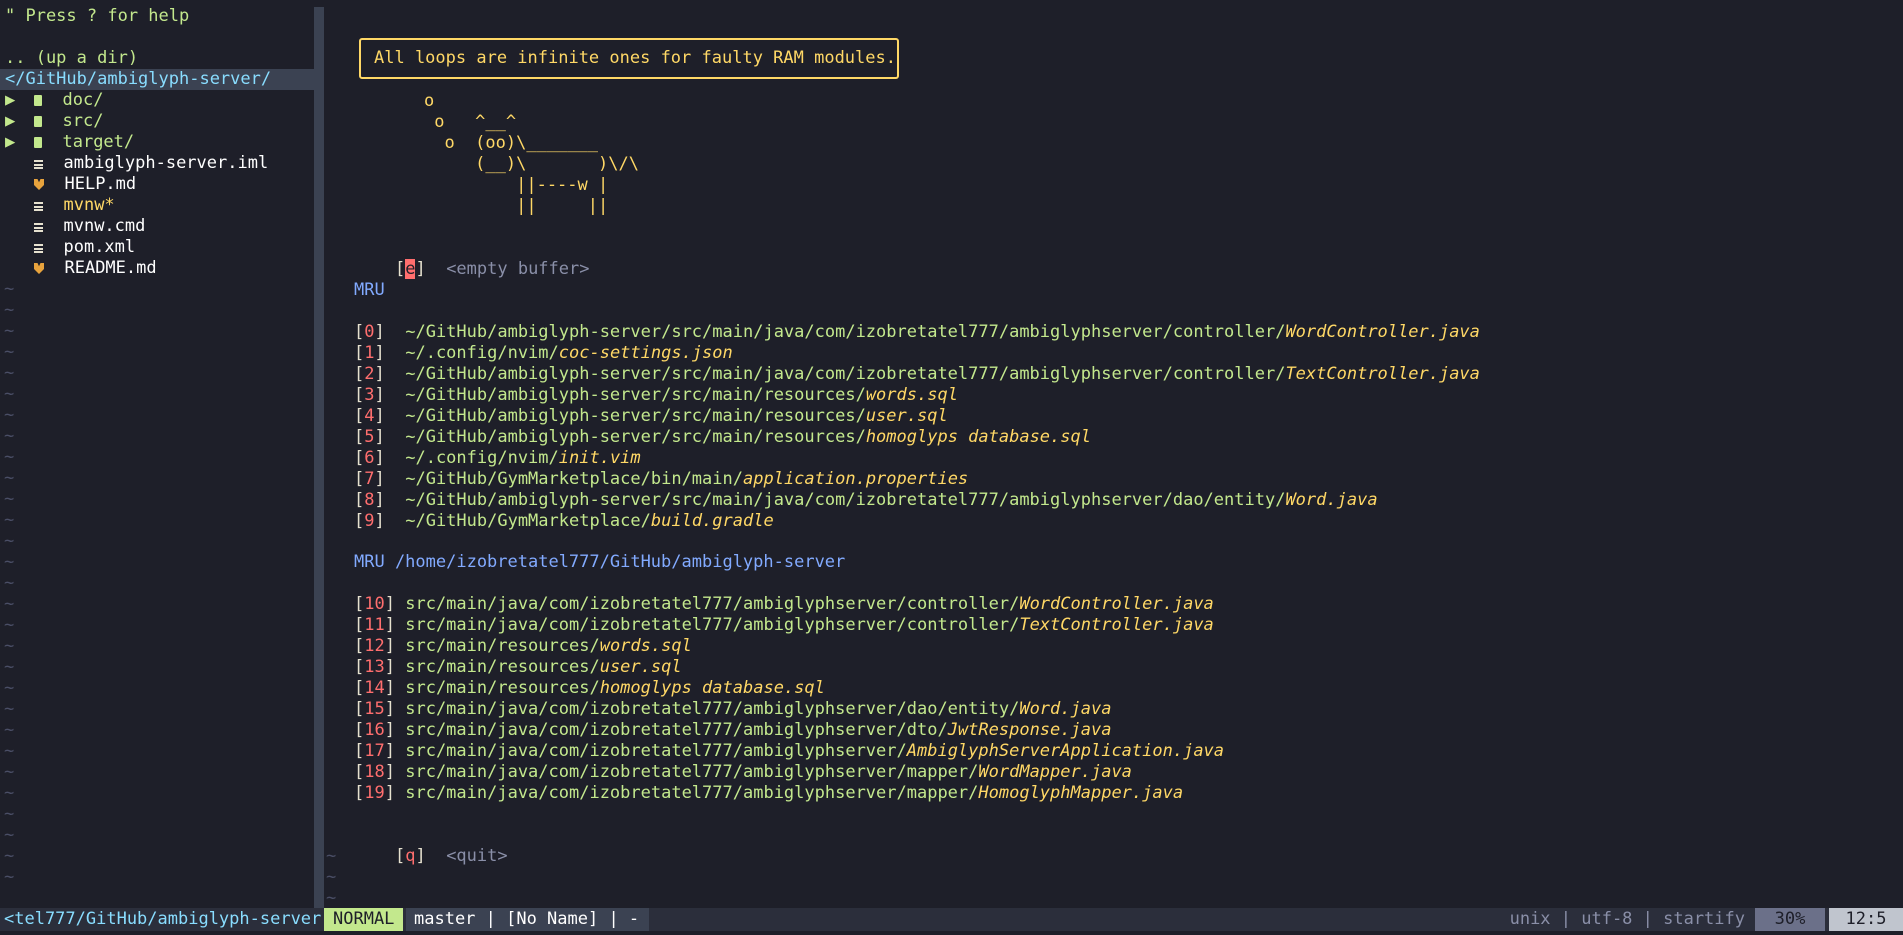 The width and height of the screenshot is (1903, 935). I want to click on mru-item: [13] src/main/resources/user.sql, so click(518, 667).